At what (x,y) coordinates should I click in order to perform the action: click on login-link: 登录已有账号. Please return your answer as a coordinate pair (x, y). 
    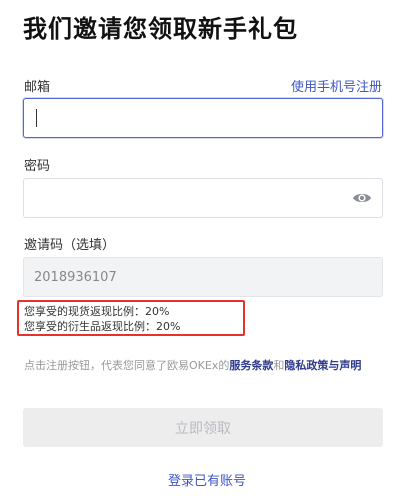
    Looking at the image, I should click on (207, 479).